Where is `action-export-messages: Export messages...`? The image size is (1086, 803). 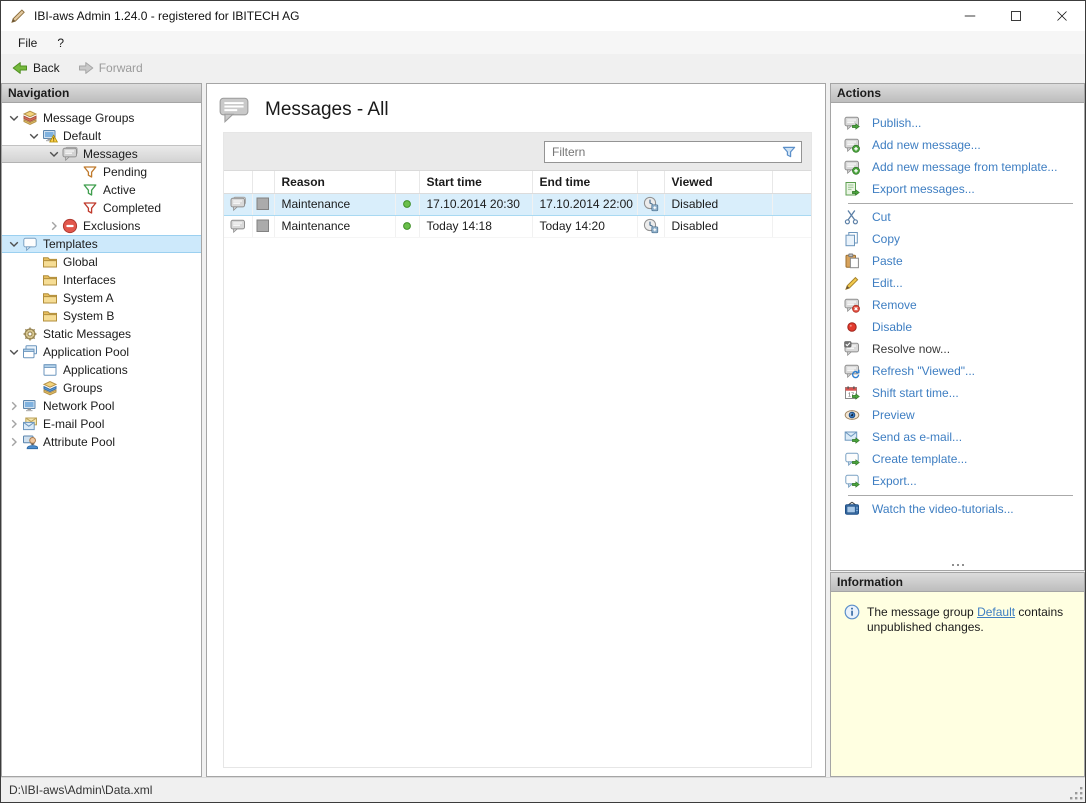 action-export-messages: Export messages... is located at coordinates (957, 189).